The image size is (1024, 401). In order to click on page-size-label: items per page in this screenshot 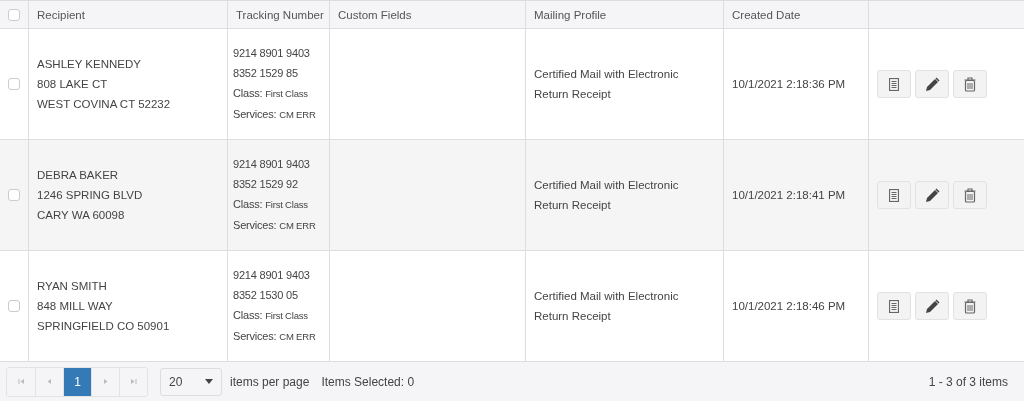, I will do `click(270, 381)`.